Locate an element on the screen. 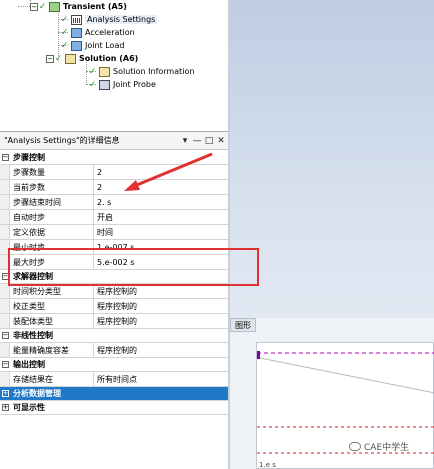  annotation-arrow-shaft is located at coordinates (172, 170).